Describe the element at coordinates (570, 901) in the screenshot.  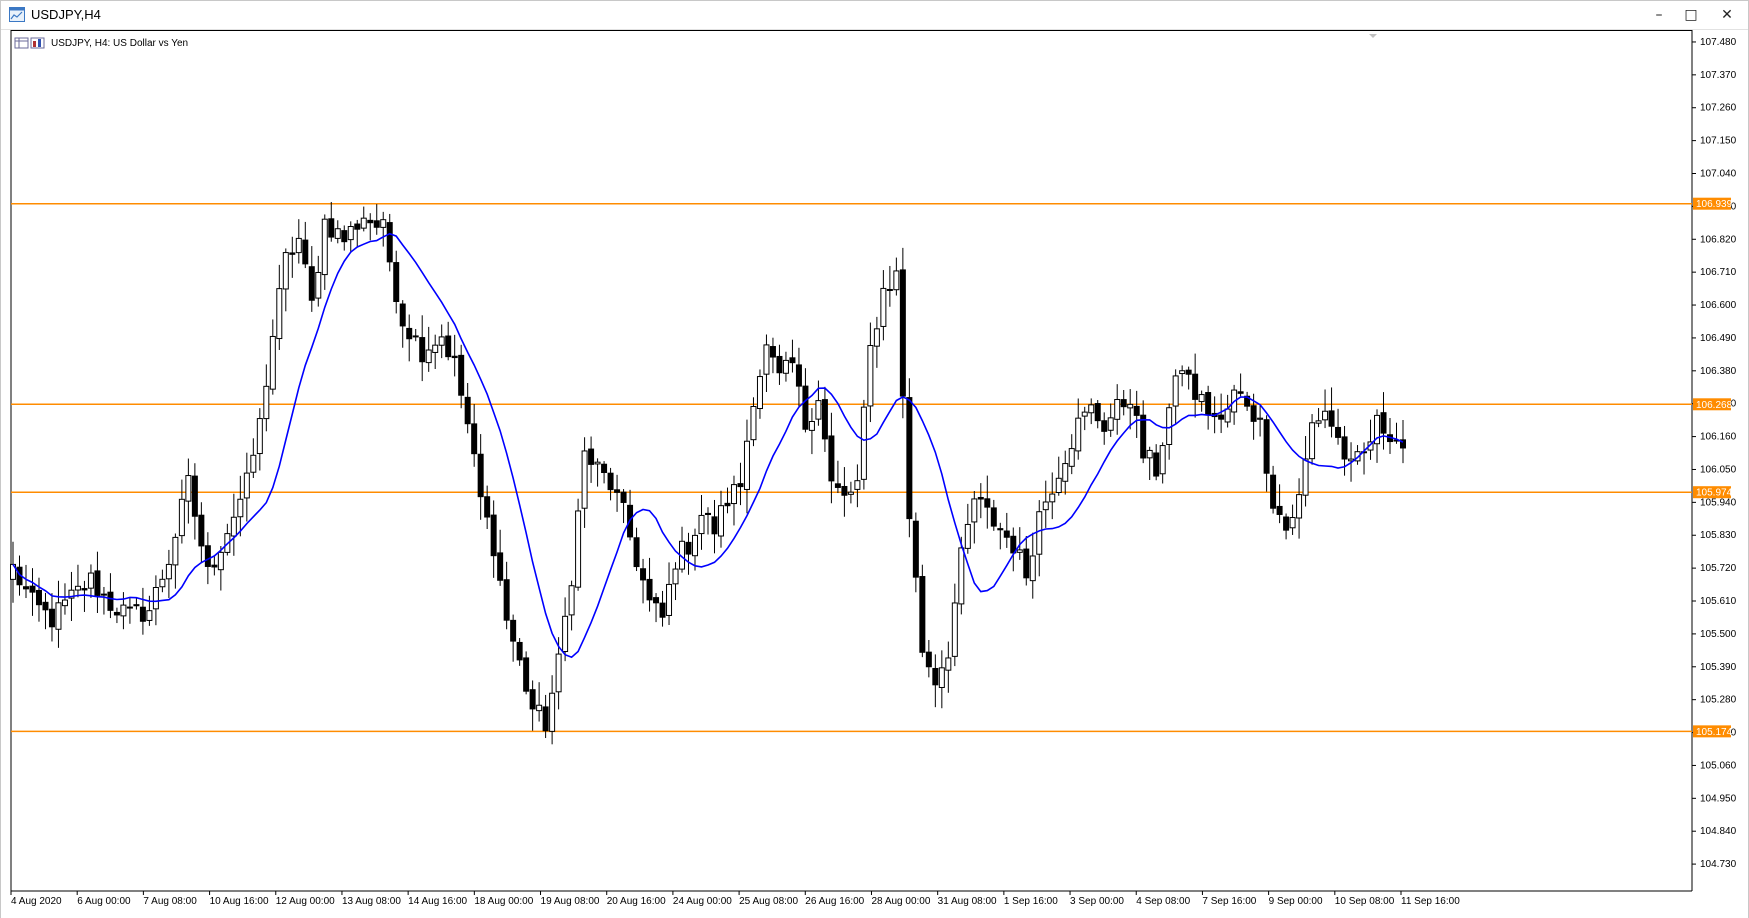
I see `x-tick-label: 19 Aug 08:00` at that location.